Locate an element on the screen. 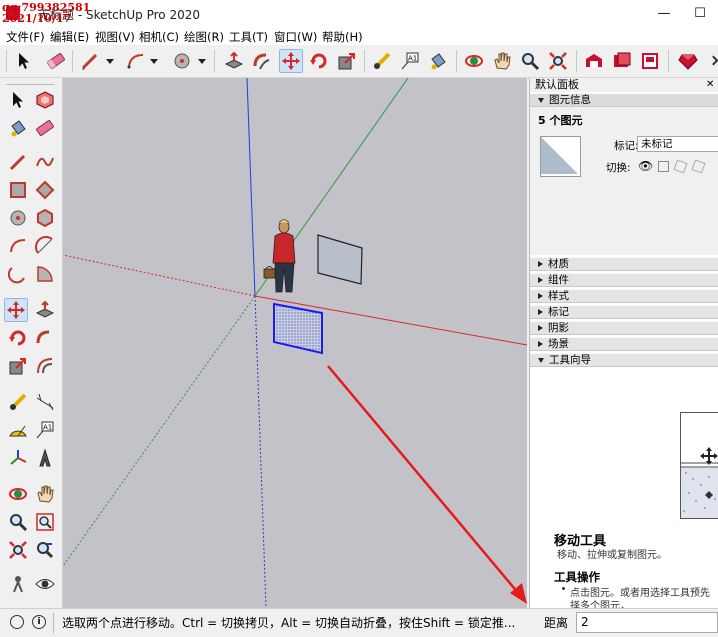 The width and height of the screenshot is (718, 637). section-styles: 样式 is located at coordinates (624, 296).